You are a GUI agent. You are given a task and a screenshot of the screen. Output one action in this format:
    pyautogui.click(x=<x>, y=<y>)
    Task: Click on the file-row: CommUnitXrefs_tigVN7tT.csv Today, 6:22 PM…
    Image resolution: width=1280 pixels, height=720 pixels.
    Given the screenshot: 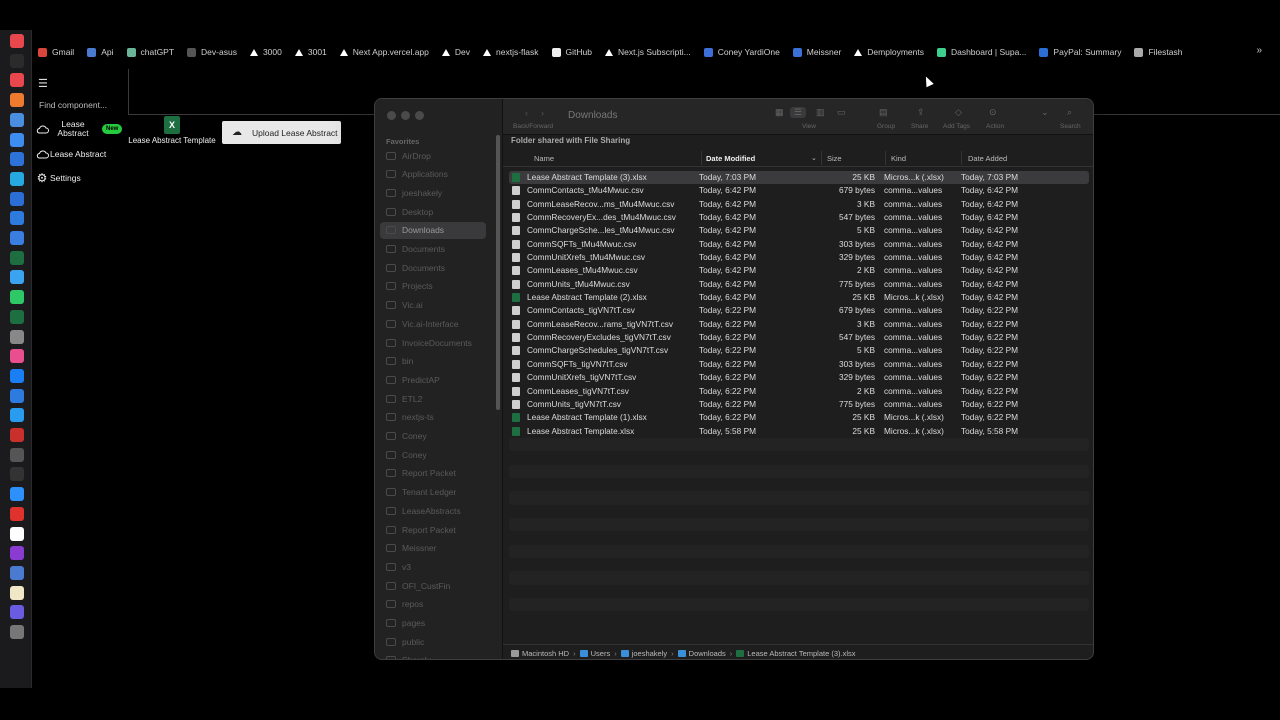 What is the action you would take?
    pyautogui.click(x=799, y=377)
    